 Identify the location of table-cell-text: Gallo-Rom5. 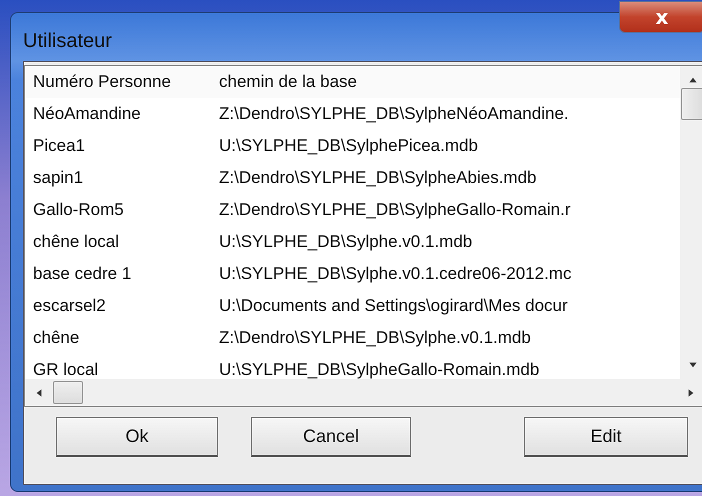
(78, 210).